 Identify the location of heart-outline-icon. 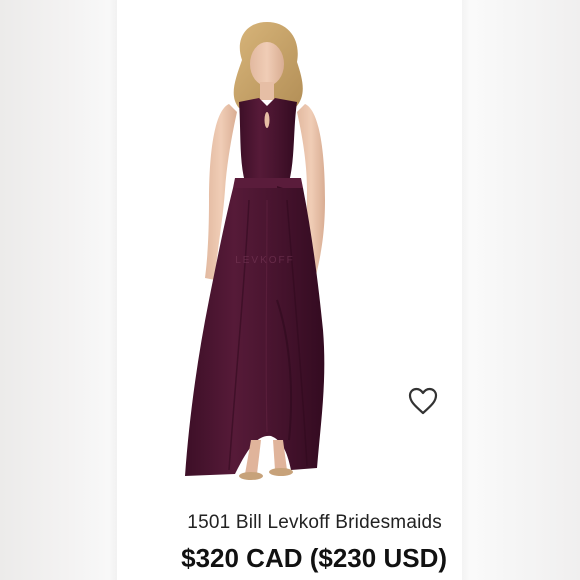
(423, 401).